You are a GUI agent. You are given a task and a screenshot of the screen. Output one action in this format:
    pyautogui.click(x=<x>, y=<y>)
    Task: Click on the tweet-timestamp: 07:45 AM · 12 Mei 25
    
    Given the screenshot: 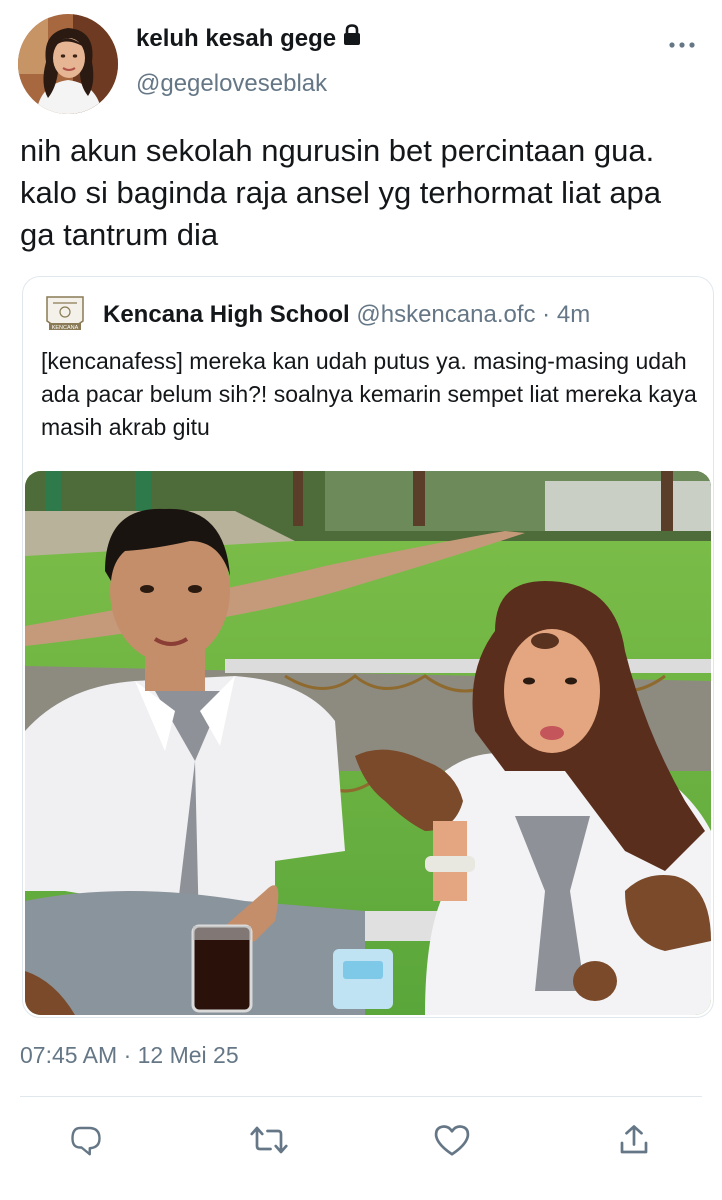 What is the action you would take?
    pyautogui.click(x=129, y=1055)
    